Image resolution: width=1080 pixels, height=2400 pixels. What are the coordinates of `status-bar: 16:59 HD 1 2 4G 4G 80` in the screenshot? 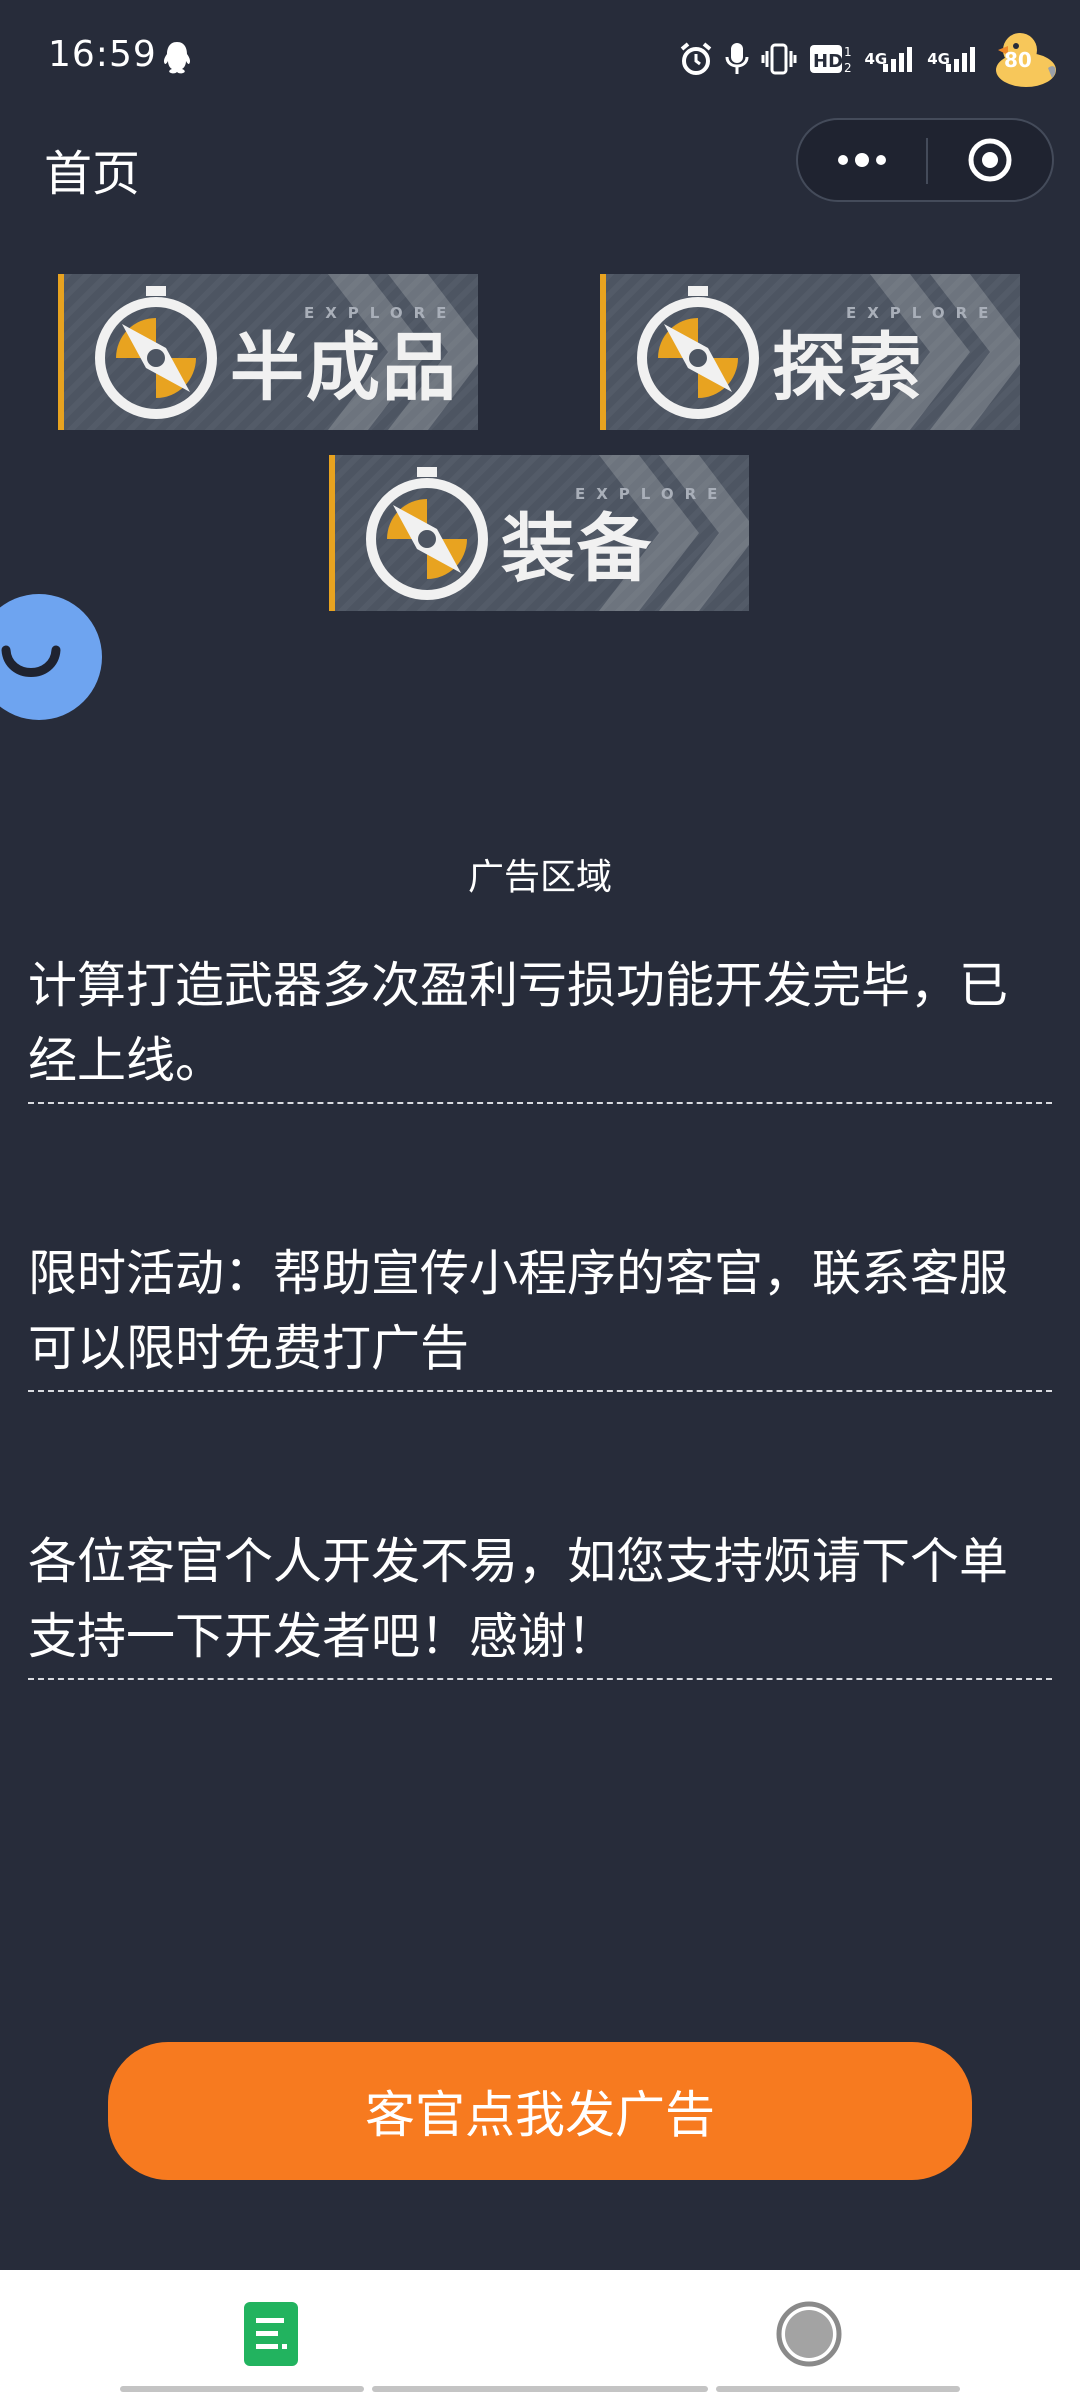 It's located at (540, 59).